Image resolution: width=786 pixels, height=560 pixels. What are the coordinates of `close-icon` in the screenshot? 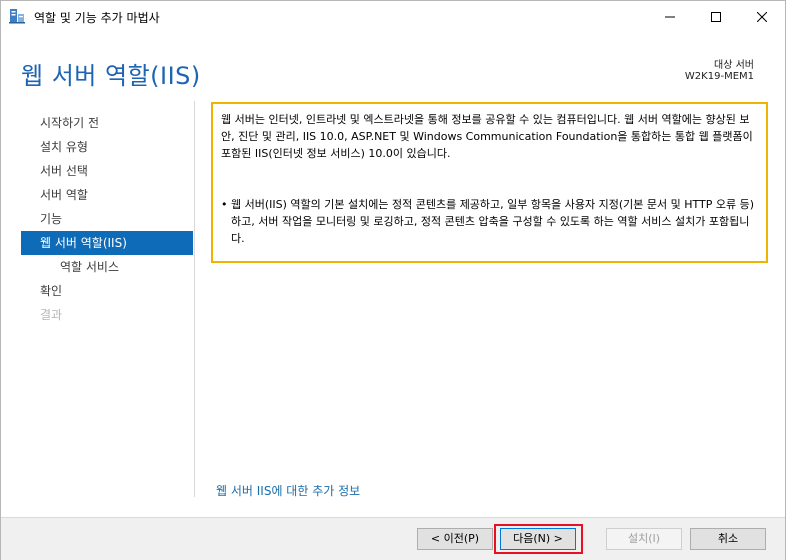 It's located at (762, 16).